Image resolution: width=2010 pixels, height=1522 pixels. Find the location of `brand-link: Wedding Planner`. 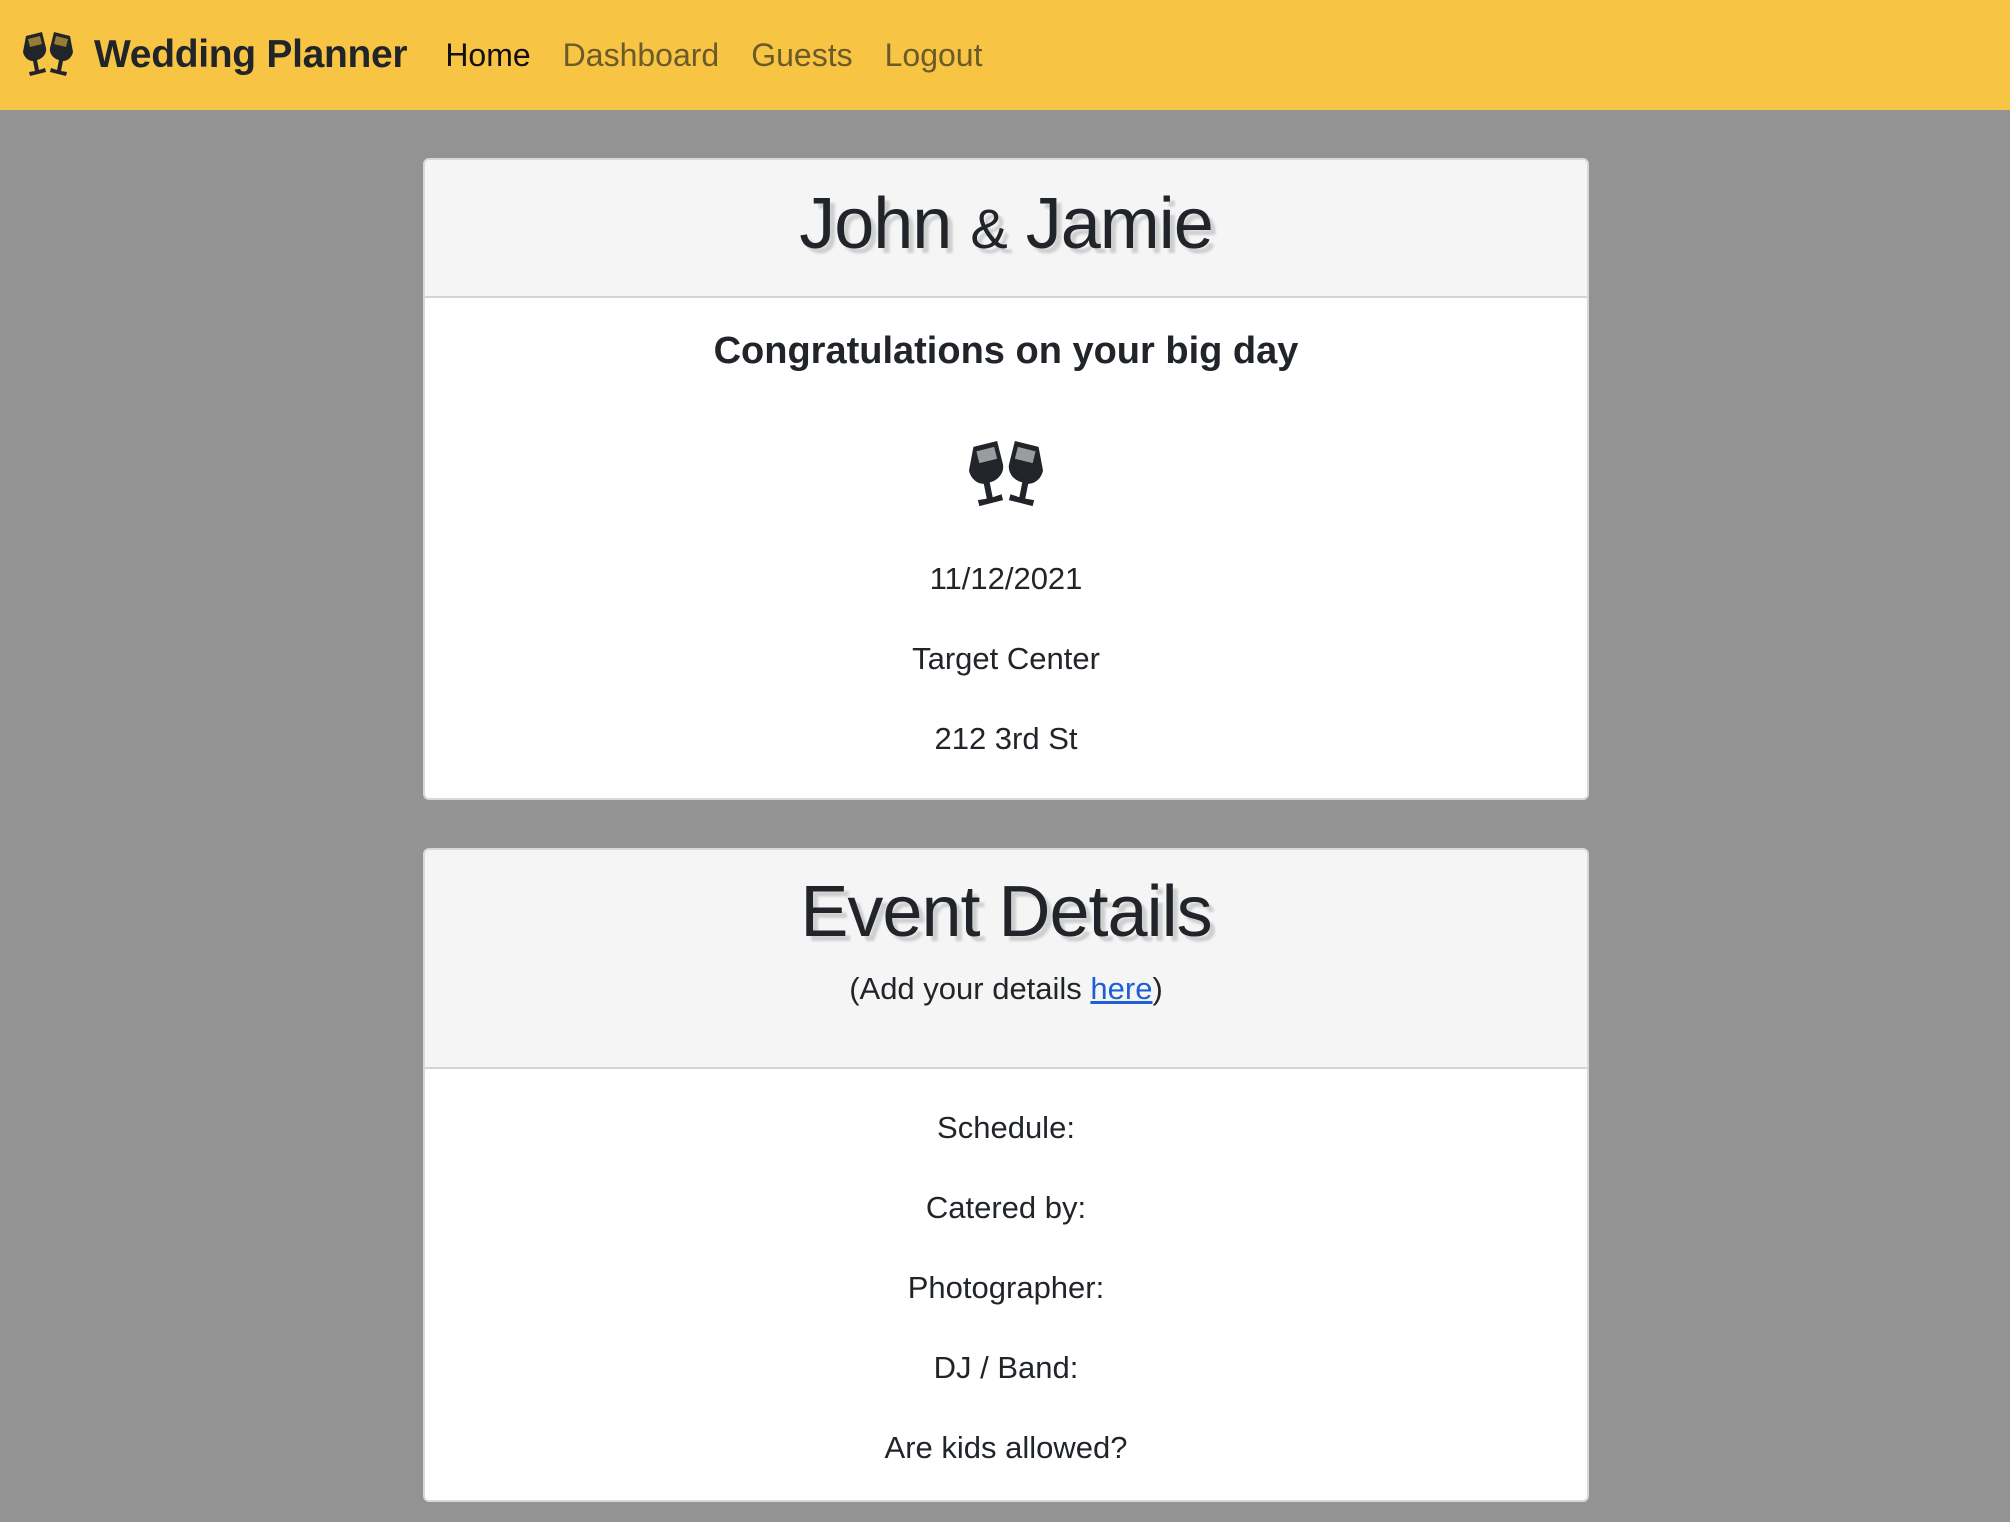

brand-link: Wedding Planner is located at coordinates (214, 55).